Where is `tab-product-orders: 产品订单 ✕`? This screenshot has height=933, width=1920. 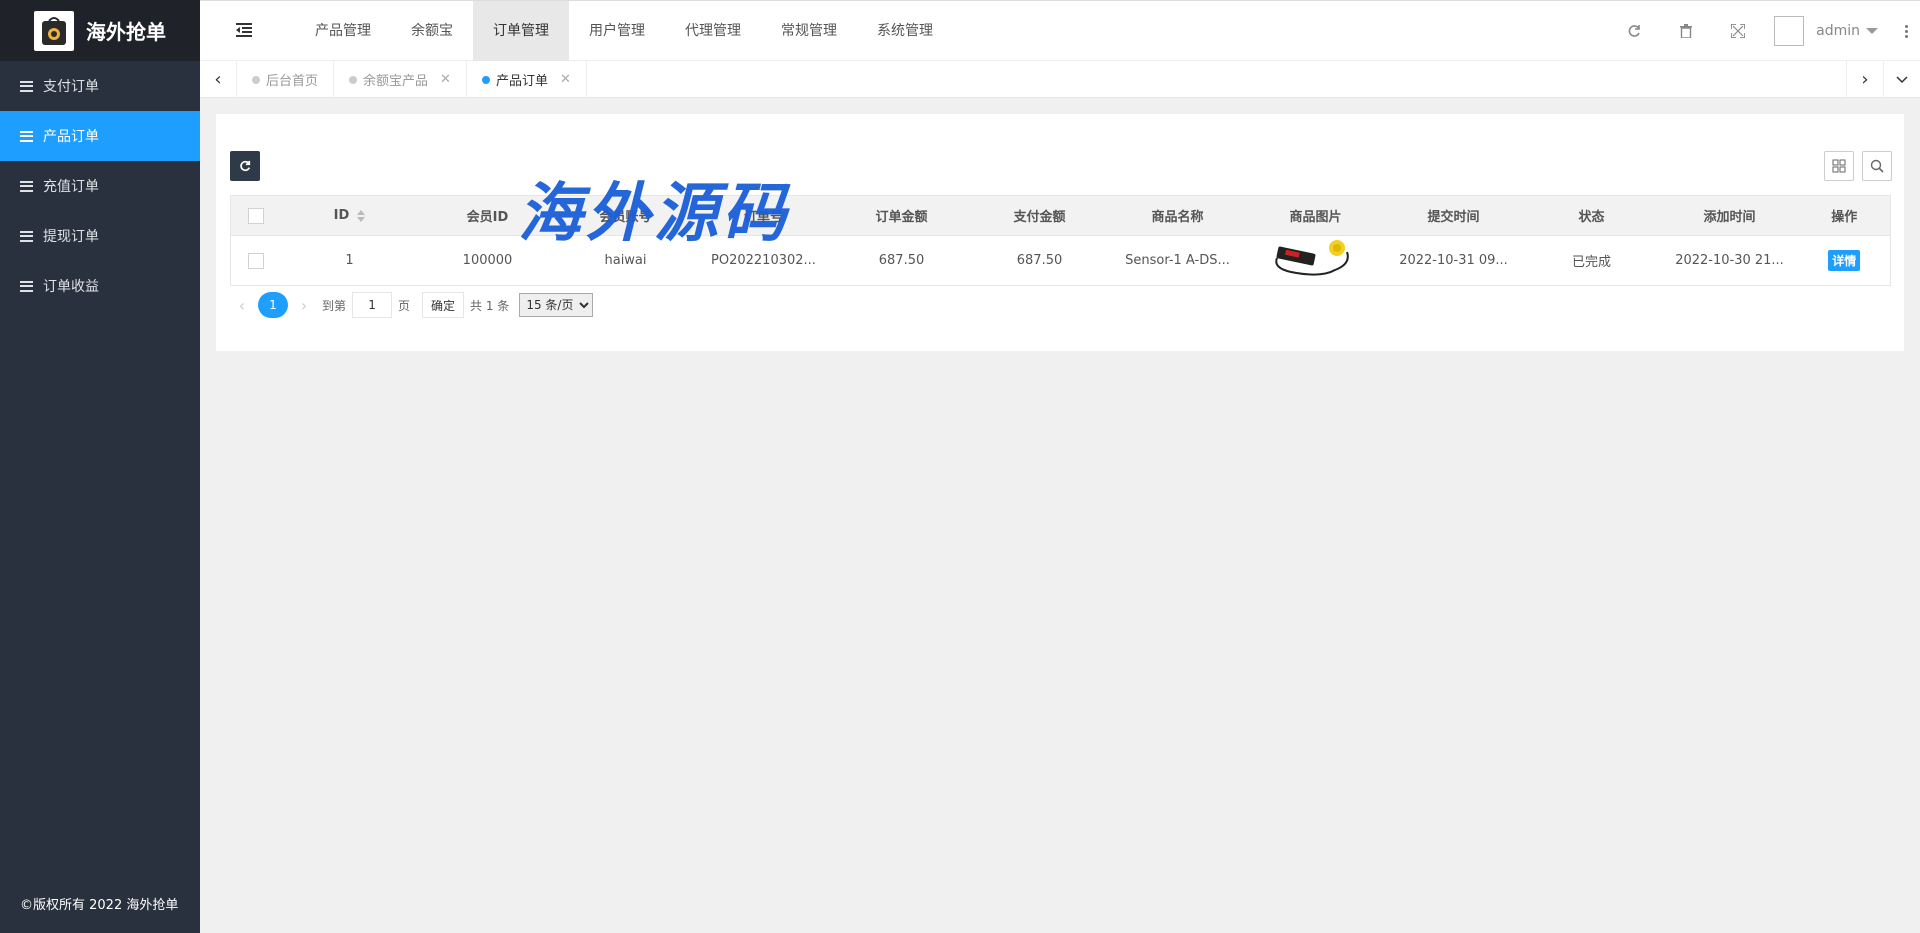
tab-product-orders: 产品订单 ✕ is located at coordinates (527, 79).